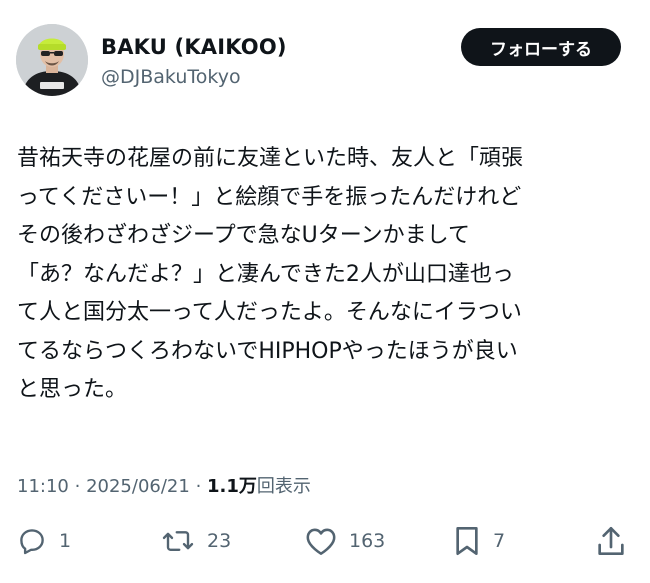 The height and width of the screenshot is (583, 650). What do you see at coordinates (321, 541) in the screenshot?
I see `heart-icon` at bounding box center [321, 541].